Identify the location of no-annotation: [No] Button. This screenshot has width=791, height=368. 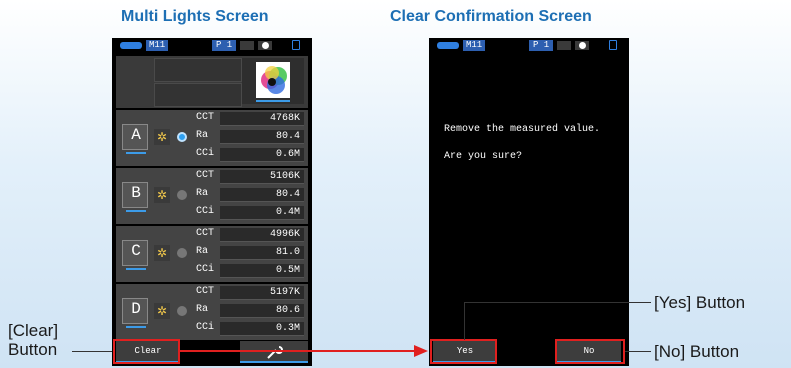
(697, 351).